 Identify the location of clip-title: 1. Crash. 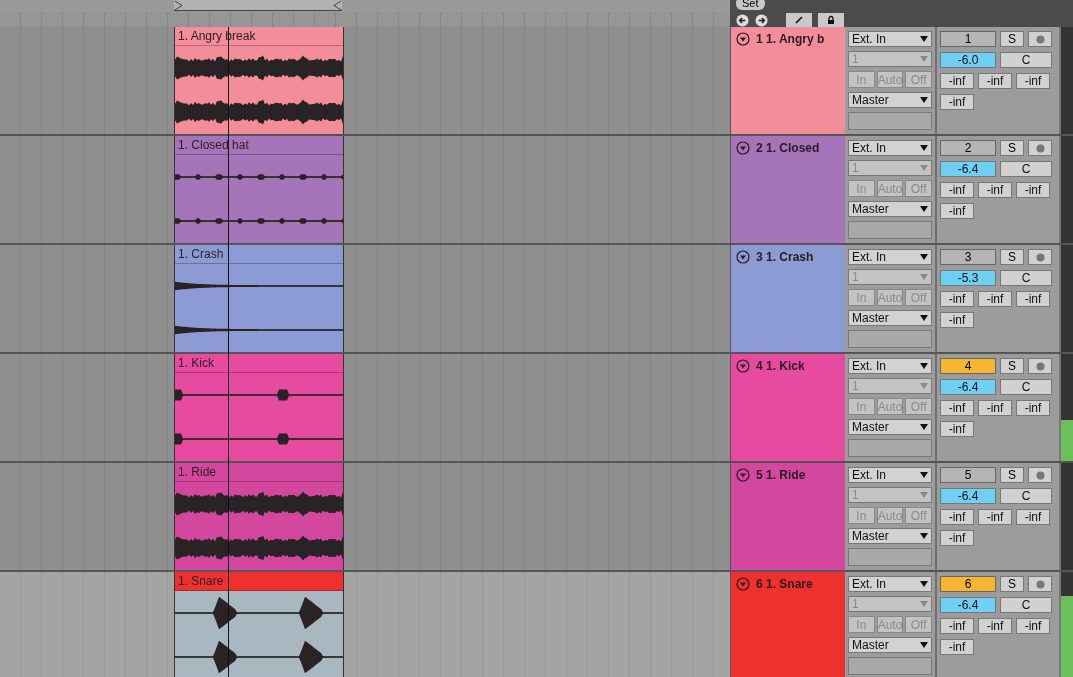
(259, 254).